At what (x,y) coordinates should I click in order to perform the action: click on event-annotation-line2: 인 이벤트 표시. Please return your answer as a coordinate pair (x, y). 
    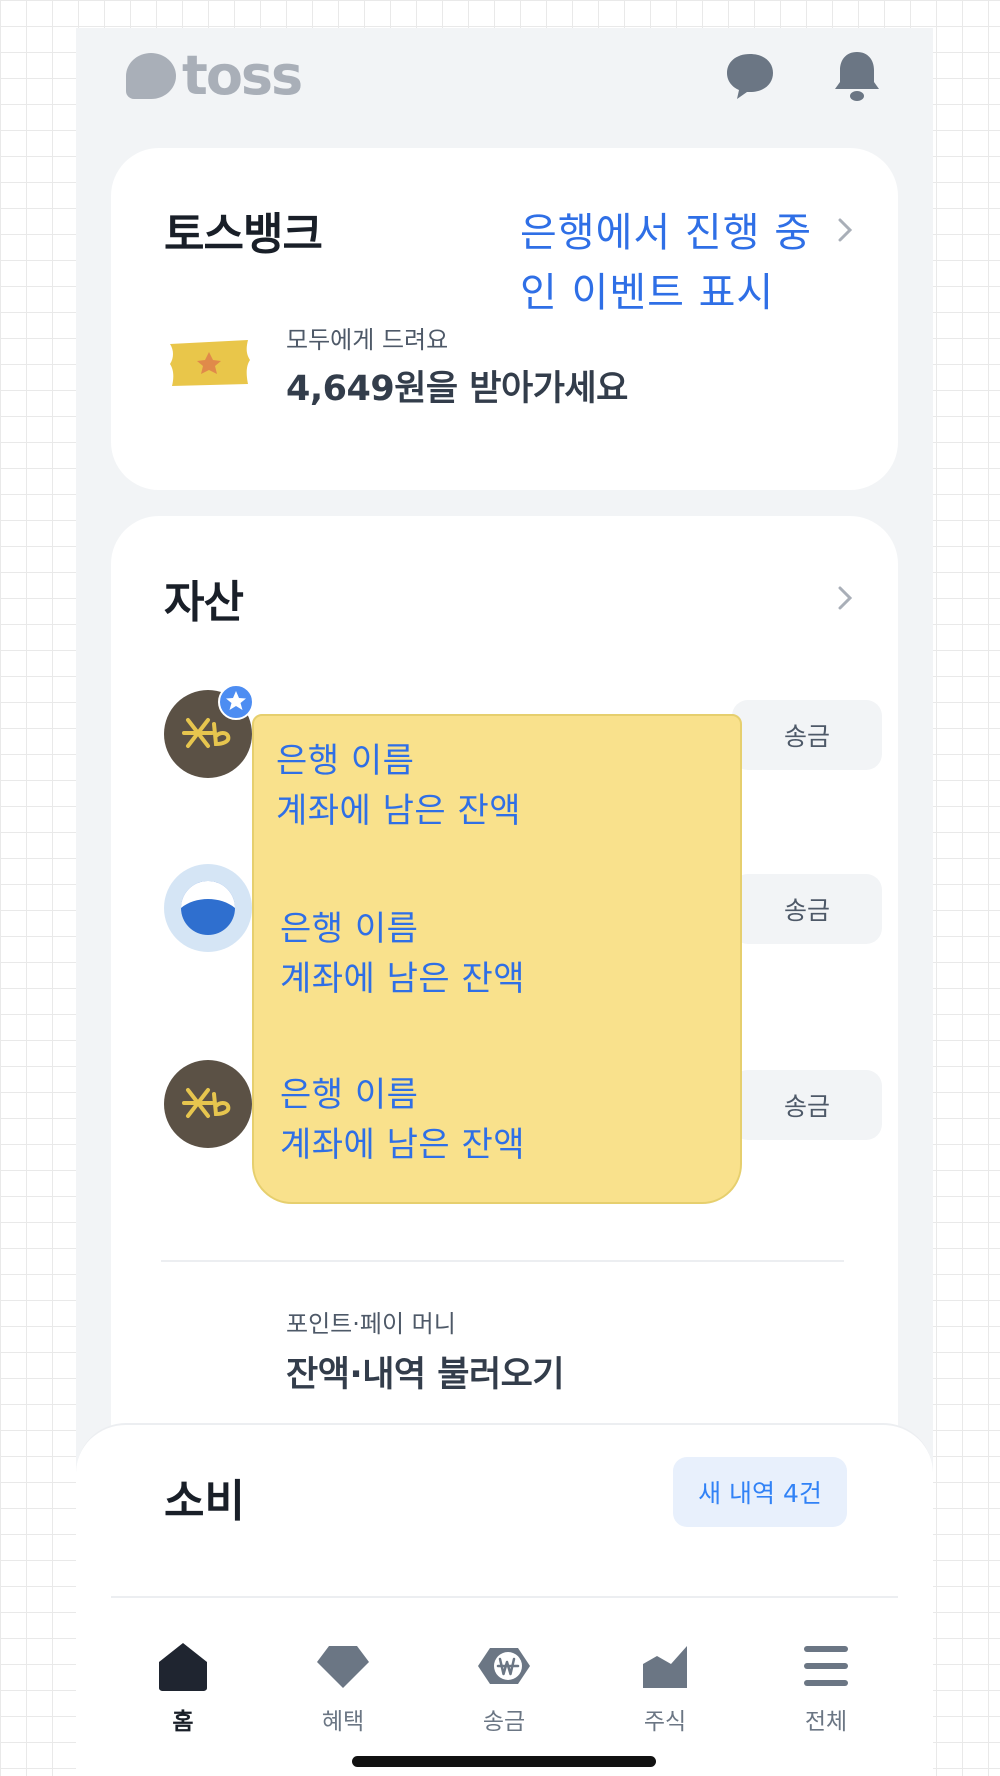
    Looking at the image, I should click on (647, 293).